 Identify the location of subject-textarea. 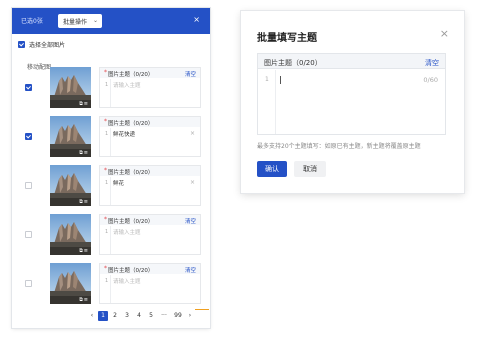
(280, 80).